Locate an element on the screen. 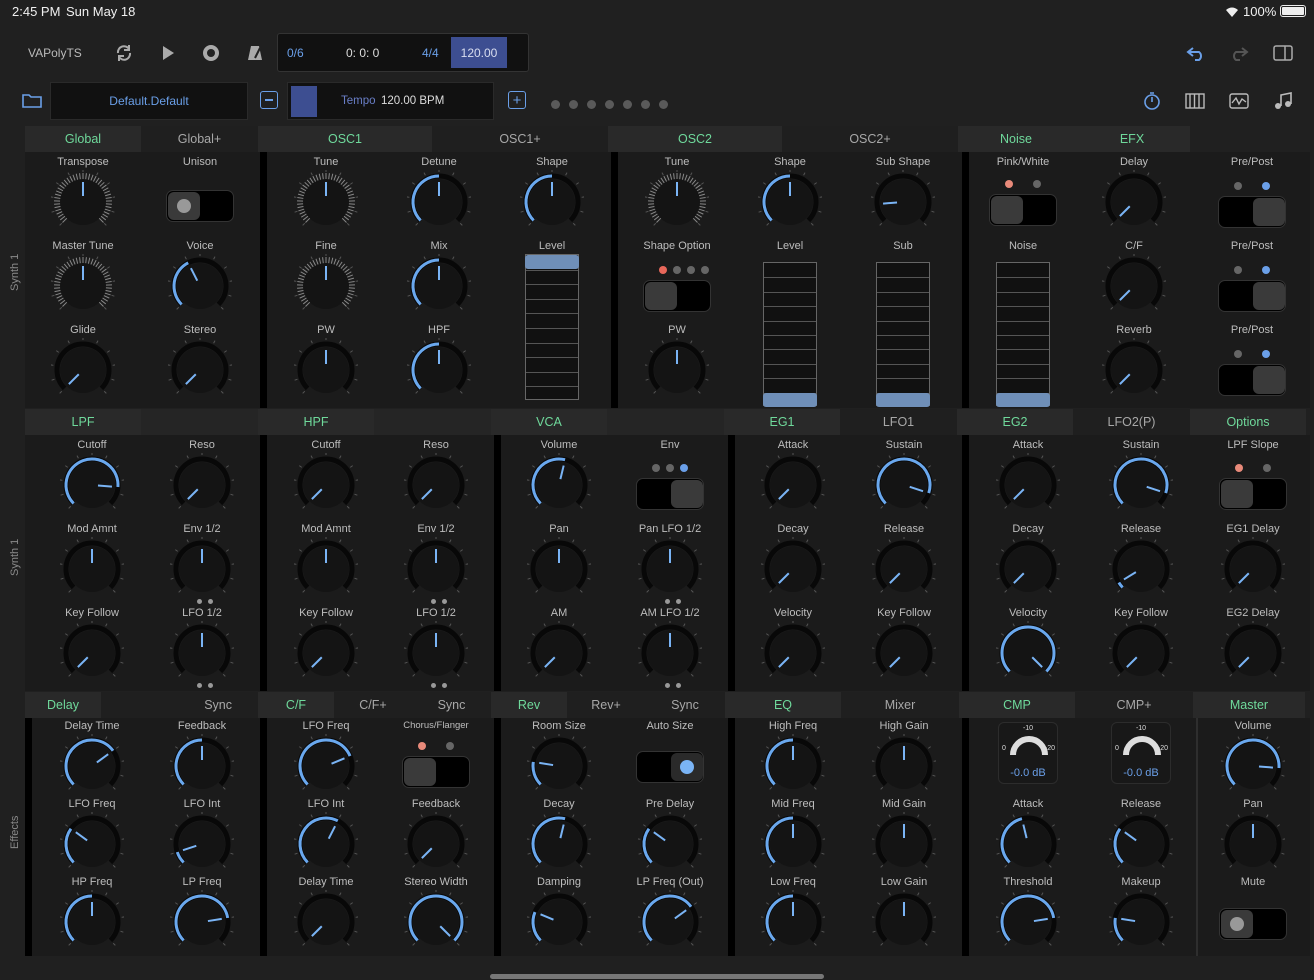 Image resolution: width=1314 pixels, height=980 pixels. unison-toggle is located at coordinates (200, 206).